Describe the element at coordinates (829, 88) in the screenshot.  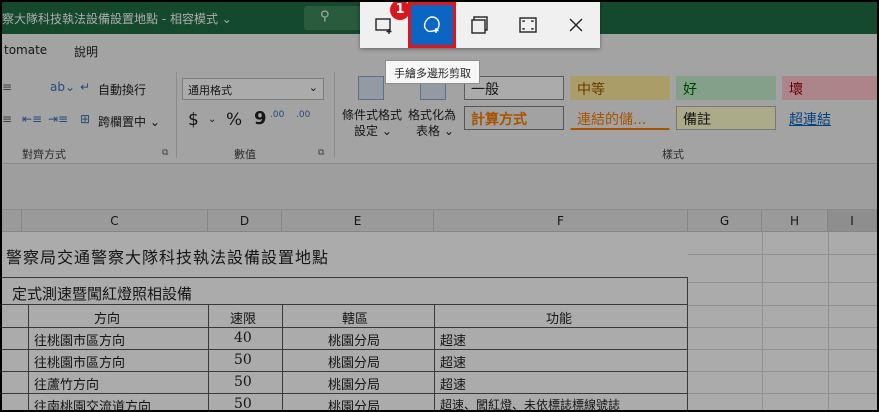
I see `style-bad: 壞` at that location.